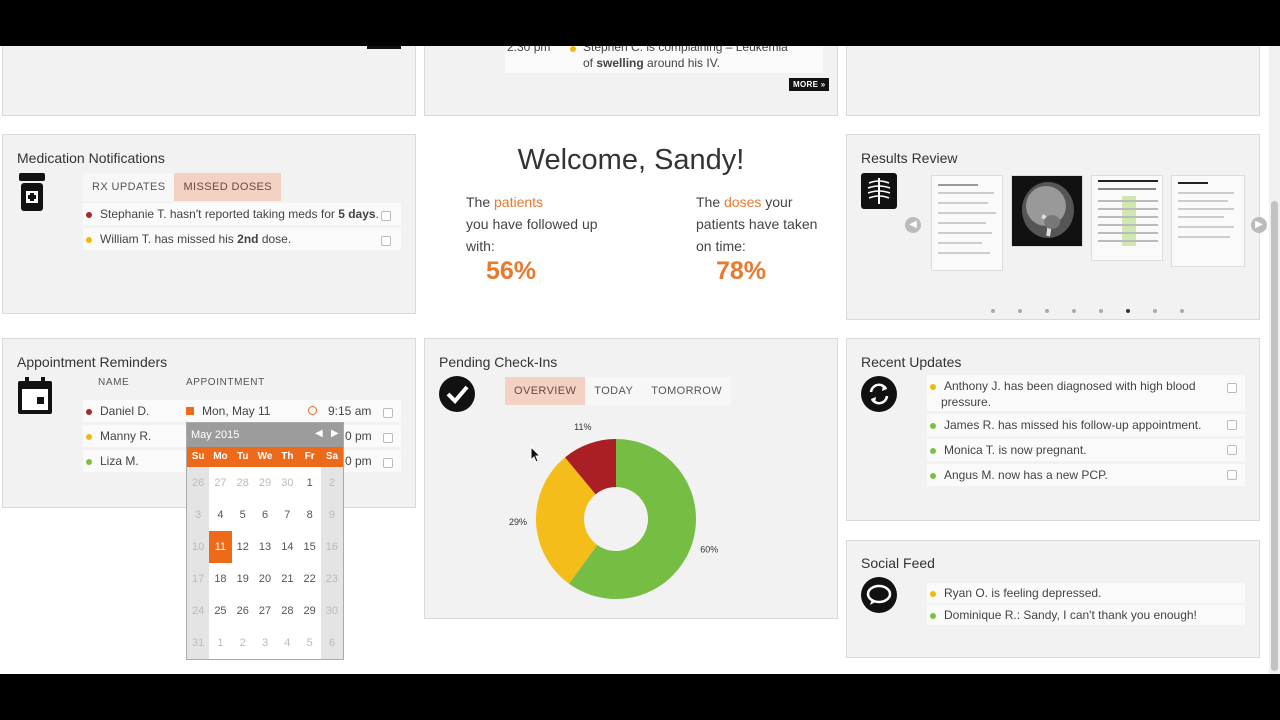 This screenshot has height=720, width=1280. What do you see at coordinates (1087, 311) in the screenshot?
I see `carousel-dots` at bounding box center [1087, 311].